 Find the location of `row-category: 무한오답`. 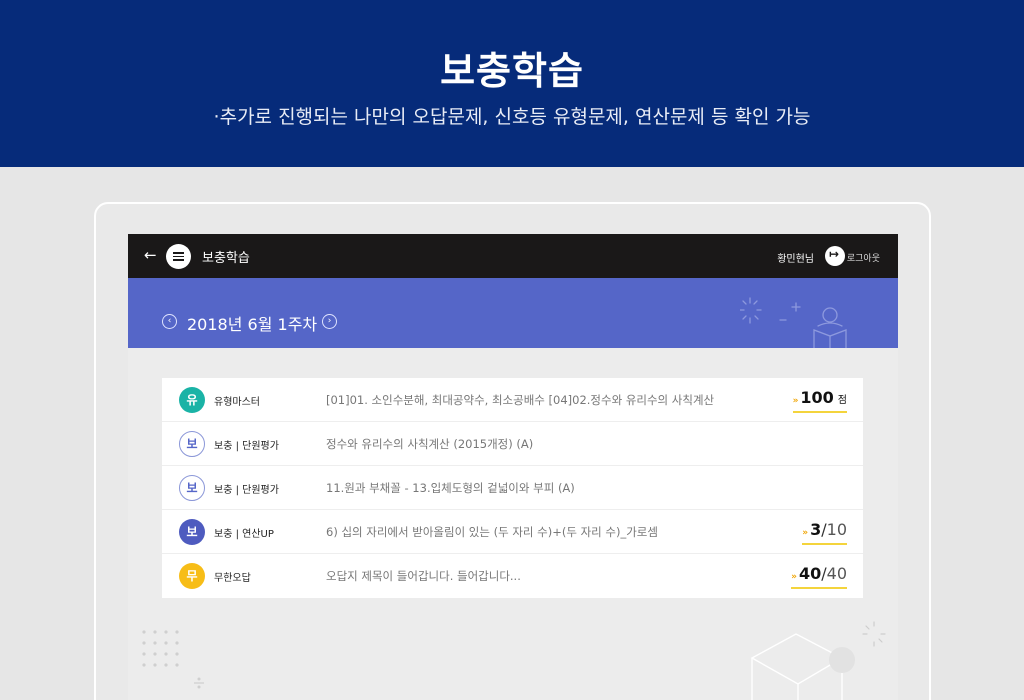

row-category: 무한오답 is located at coordinates (232, 578).